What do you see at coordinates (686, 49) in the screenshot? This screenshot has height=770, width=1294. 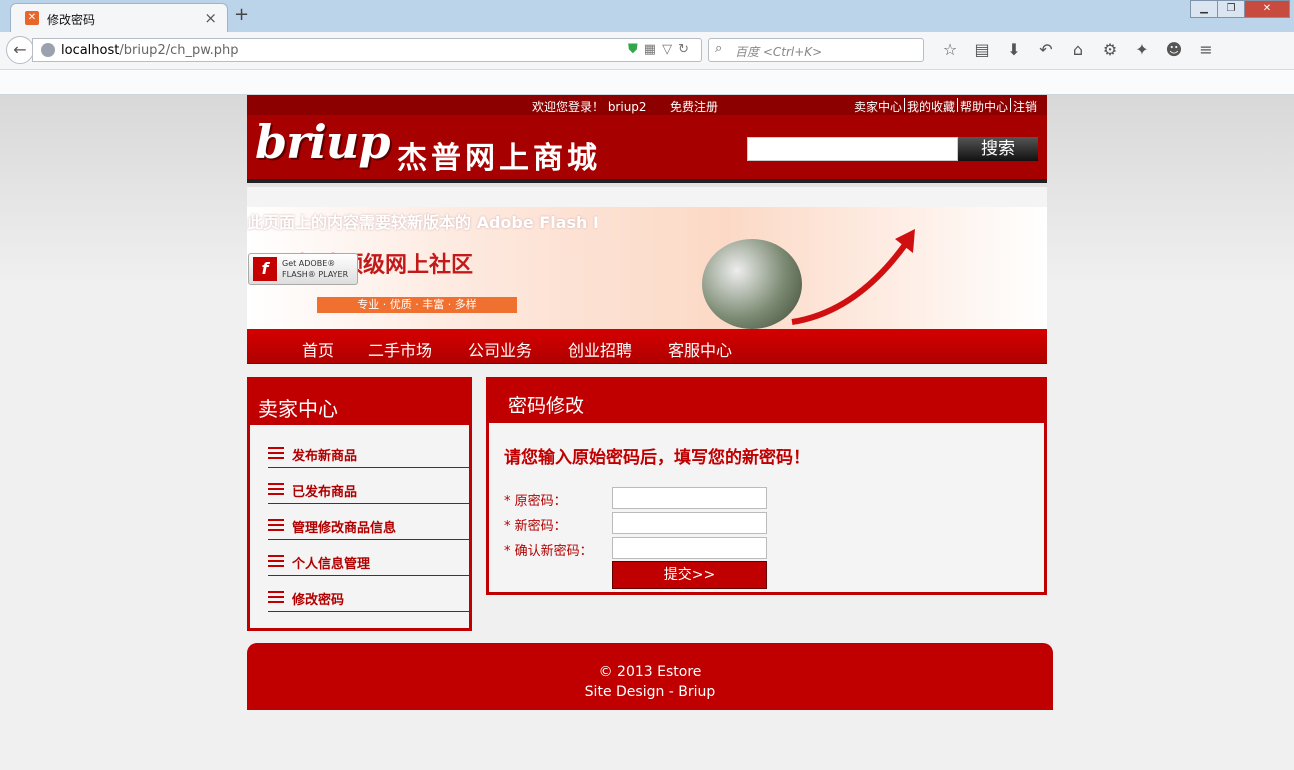 I see `reload-icon: ↻` at bounding box center [686, 49].